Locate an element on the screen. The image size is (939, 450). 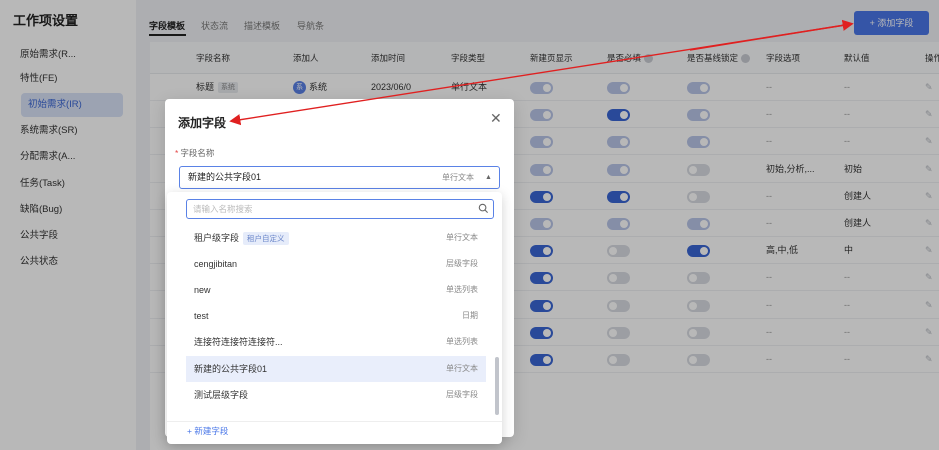
cell-adder: 系系统 is located at coordinates (310, 87).